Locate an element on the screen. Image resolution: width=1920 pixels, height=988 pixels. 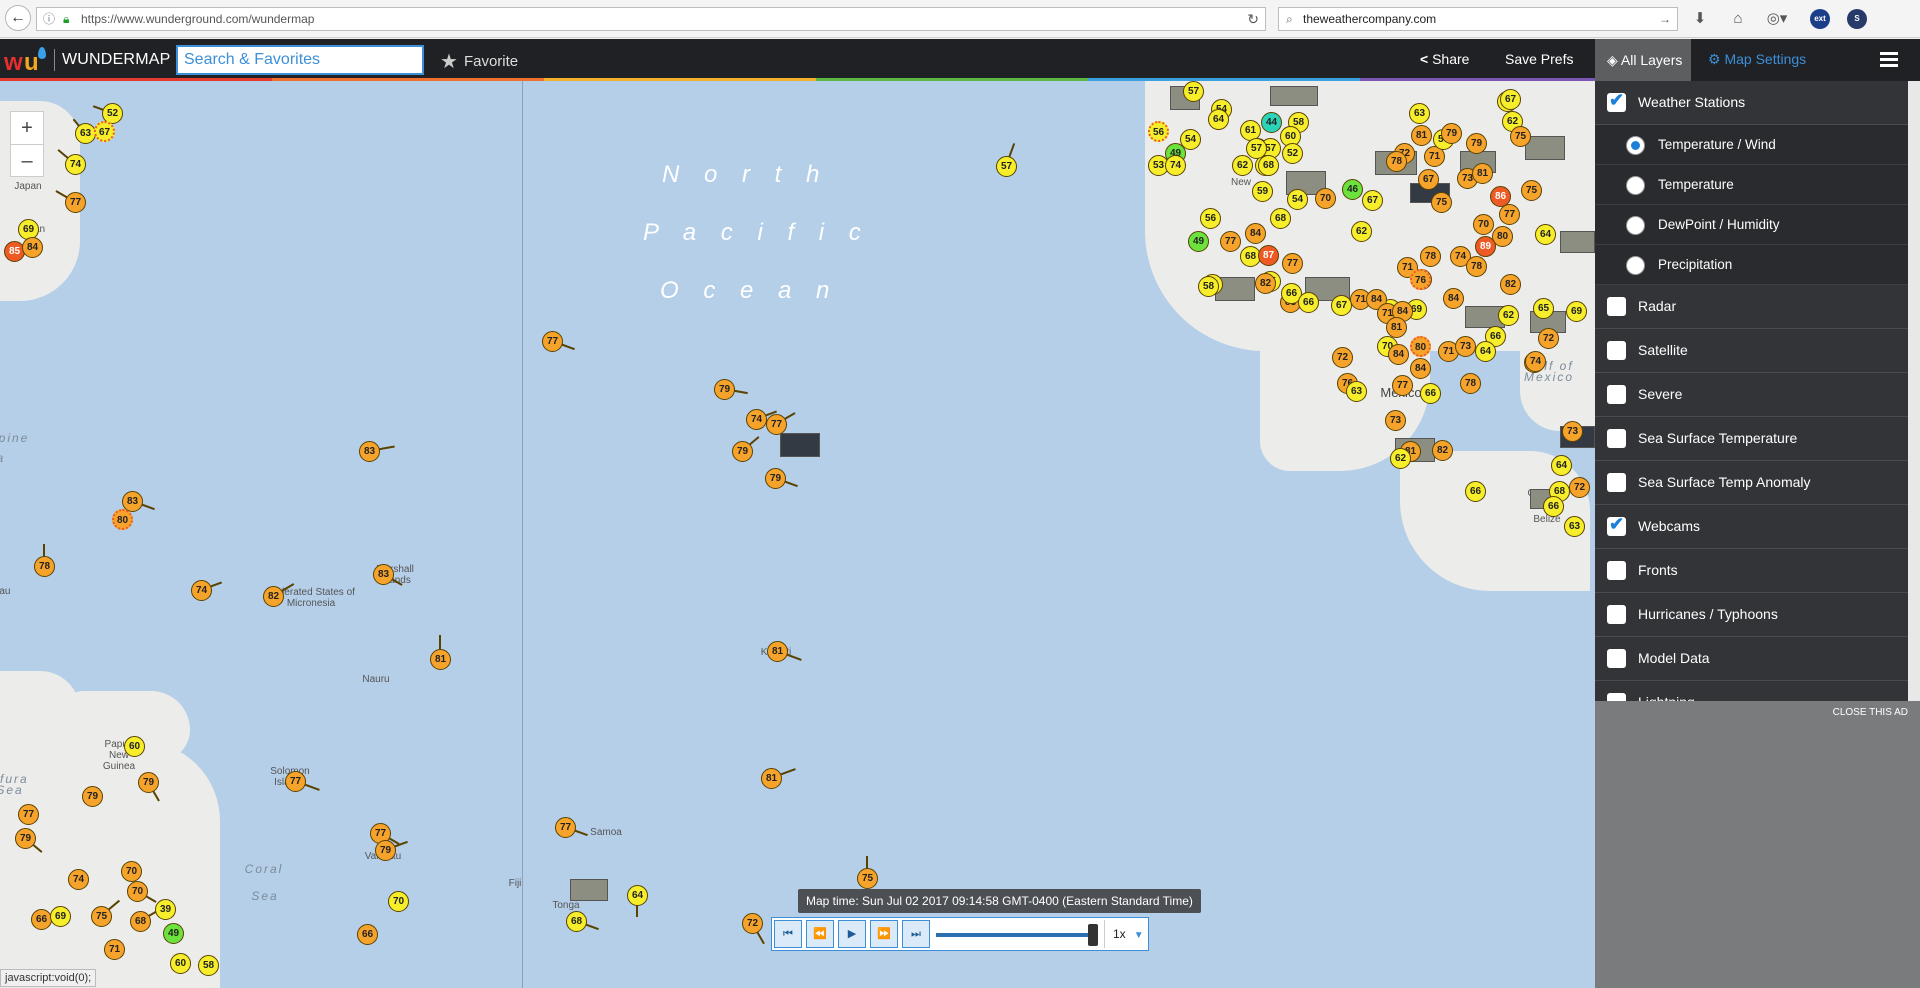
station-marker: 57 is located at coordinates (1193, 91).